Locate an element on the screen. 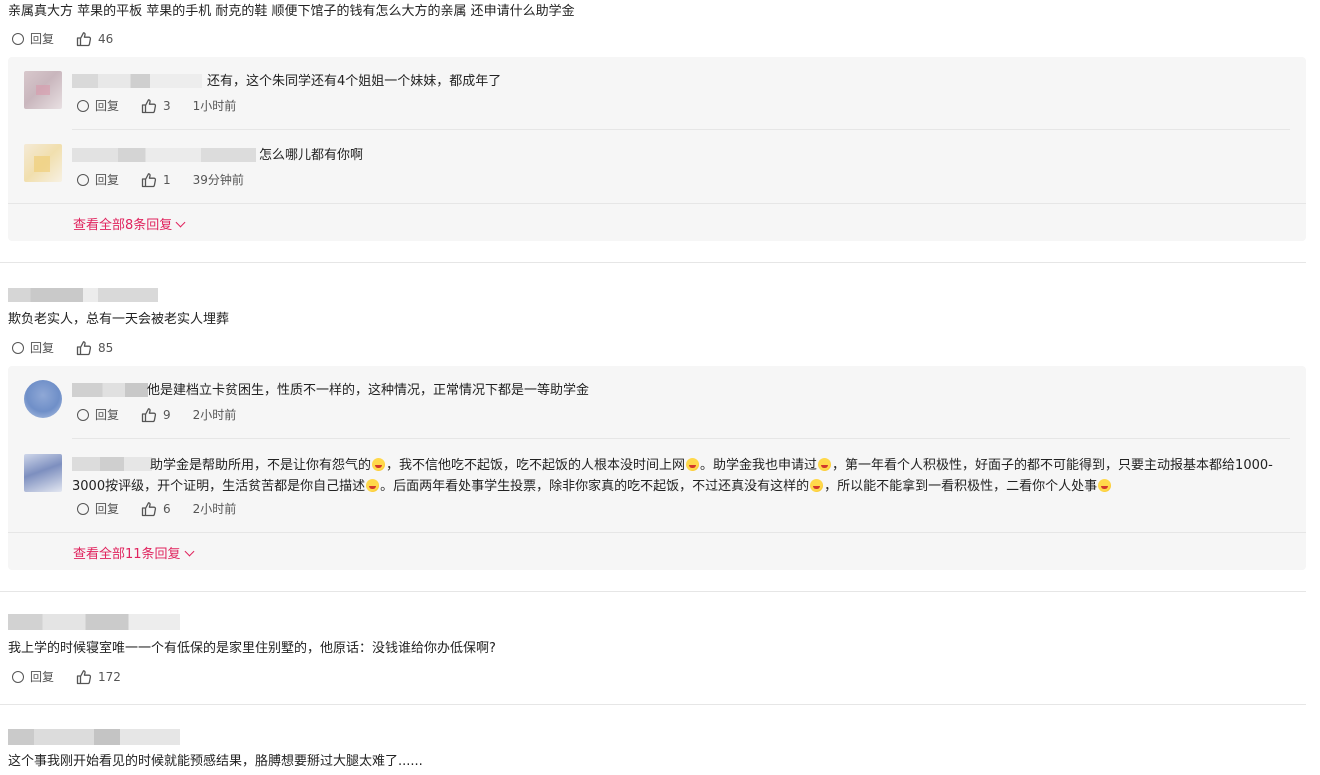 Image resolution: width=1320 pixels, height=775 pixels. comment-actions: 回复 46 is located at coordinates (73, 39).